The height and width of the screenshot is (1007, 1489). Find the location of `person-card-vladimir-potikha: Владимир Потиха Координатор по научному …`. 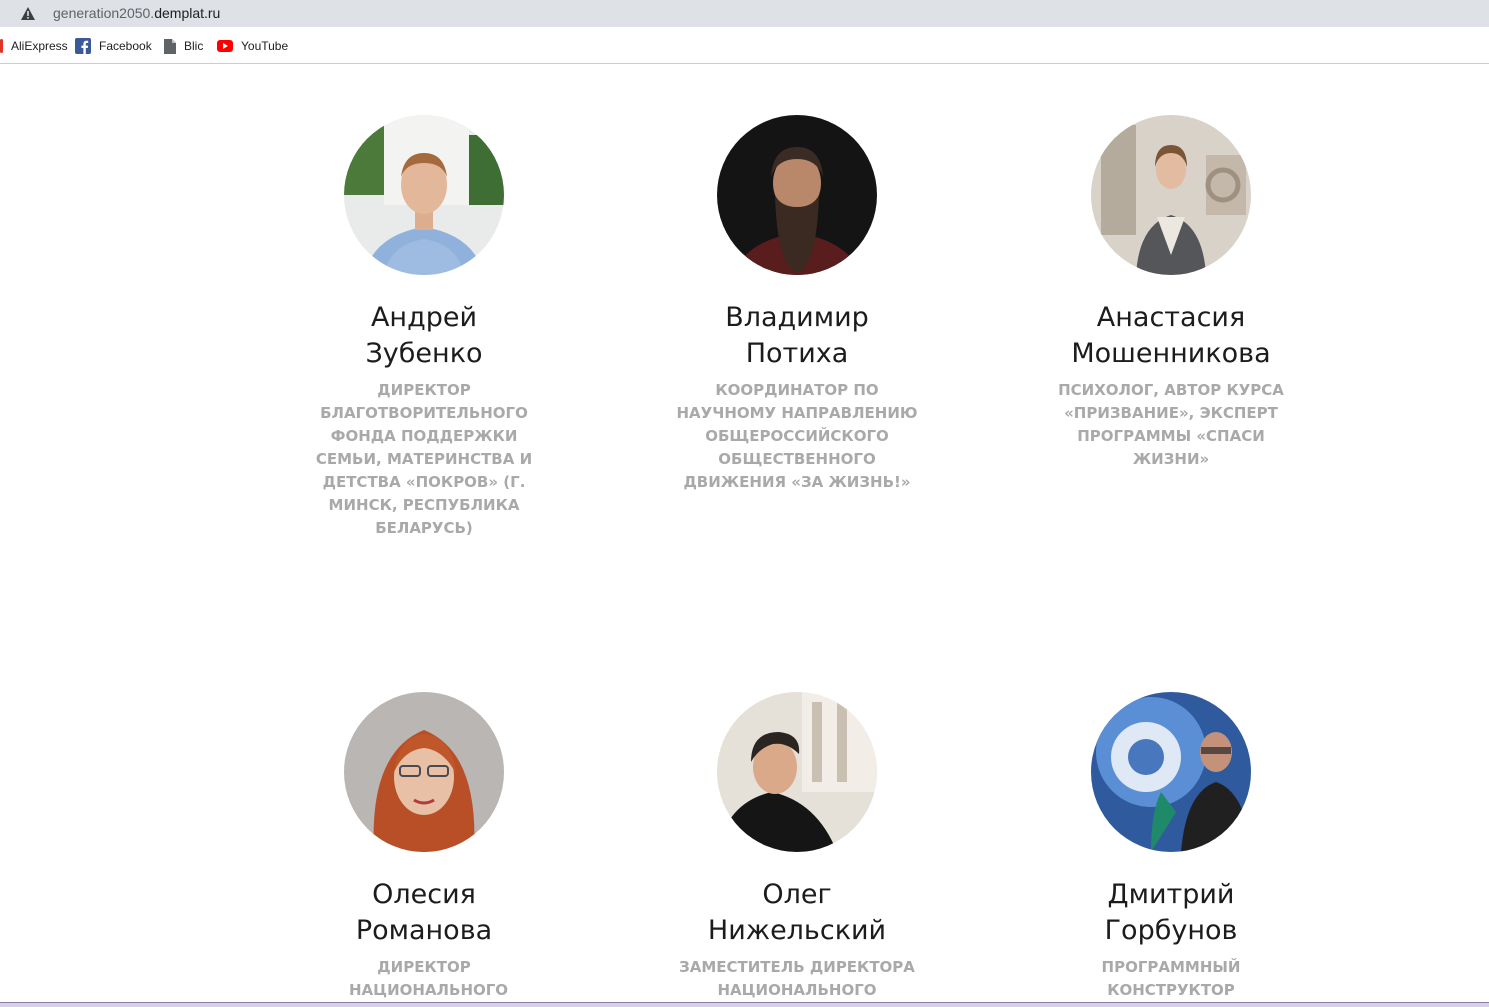

person-card-vladimir-potikha: Владимир Потиха Координатор по научному … is located at coordinates (797, 397).